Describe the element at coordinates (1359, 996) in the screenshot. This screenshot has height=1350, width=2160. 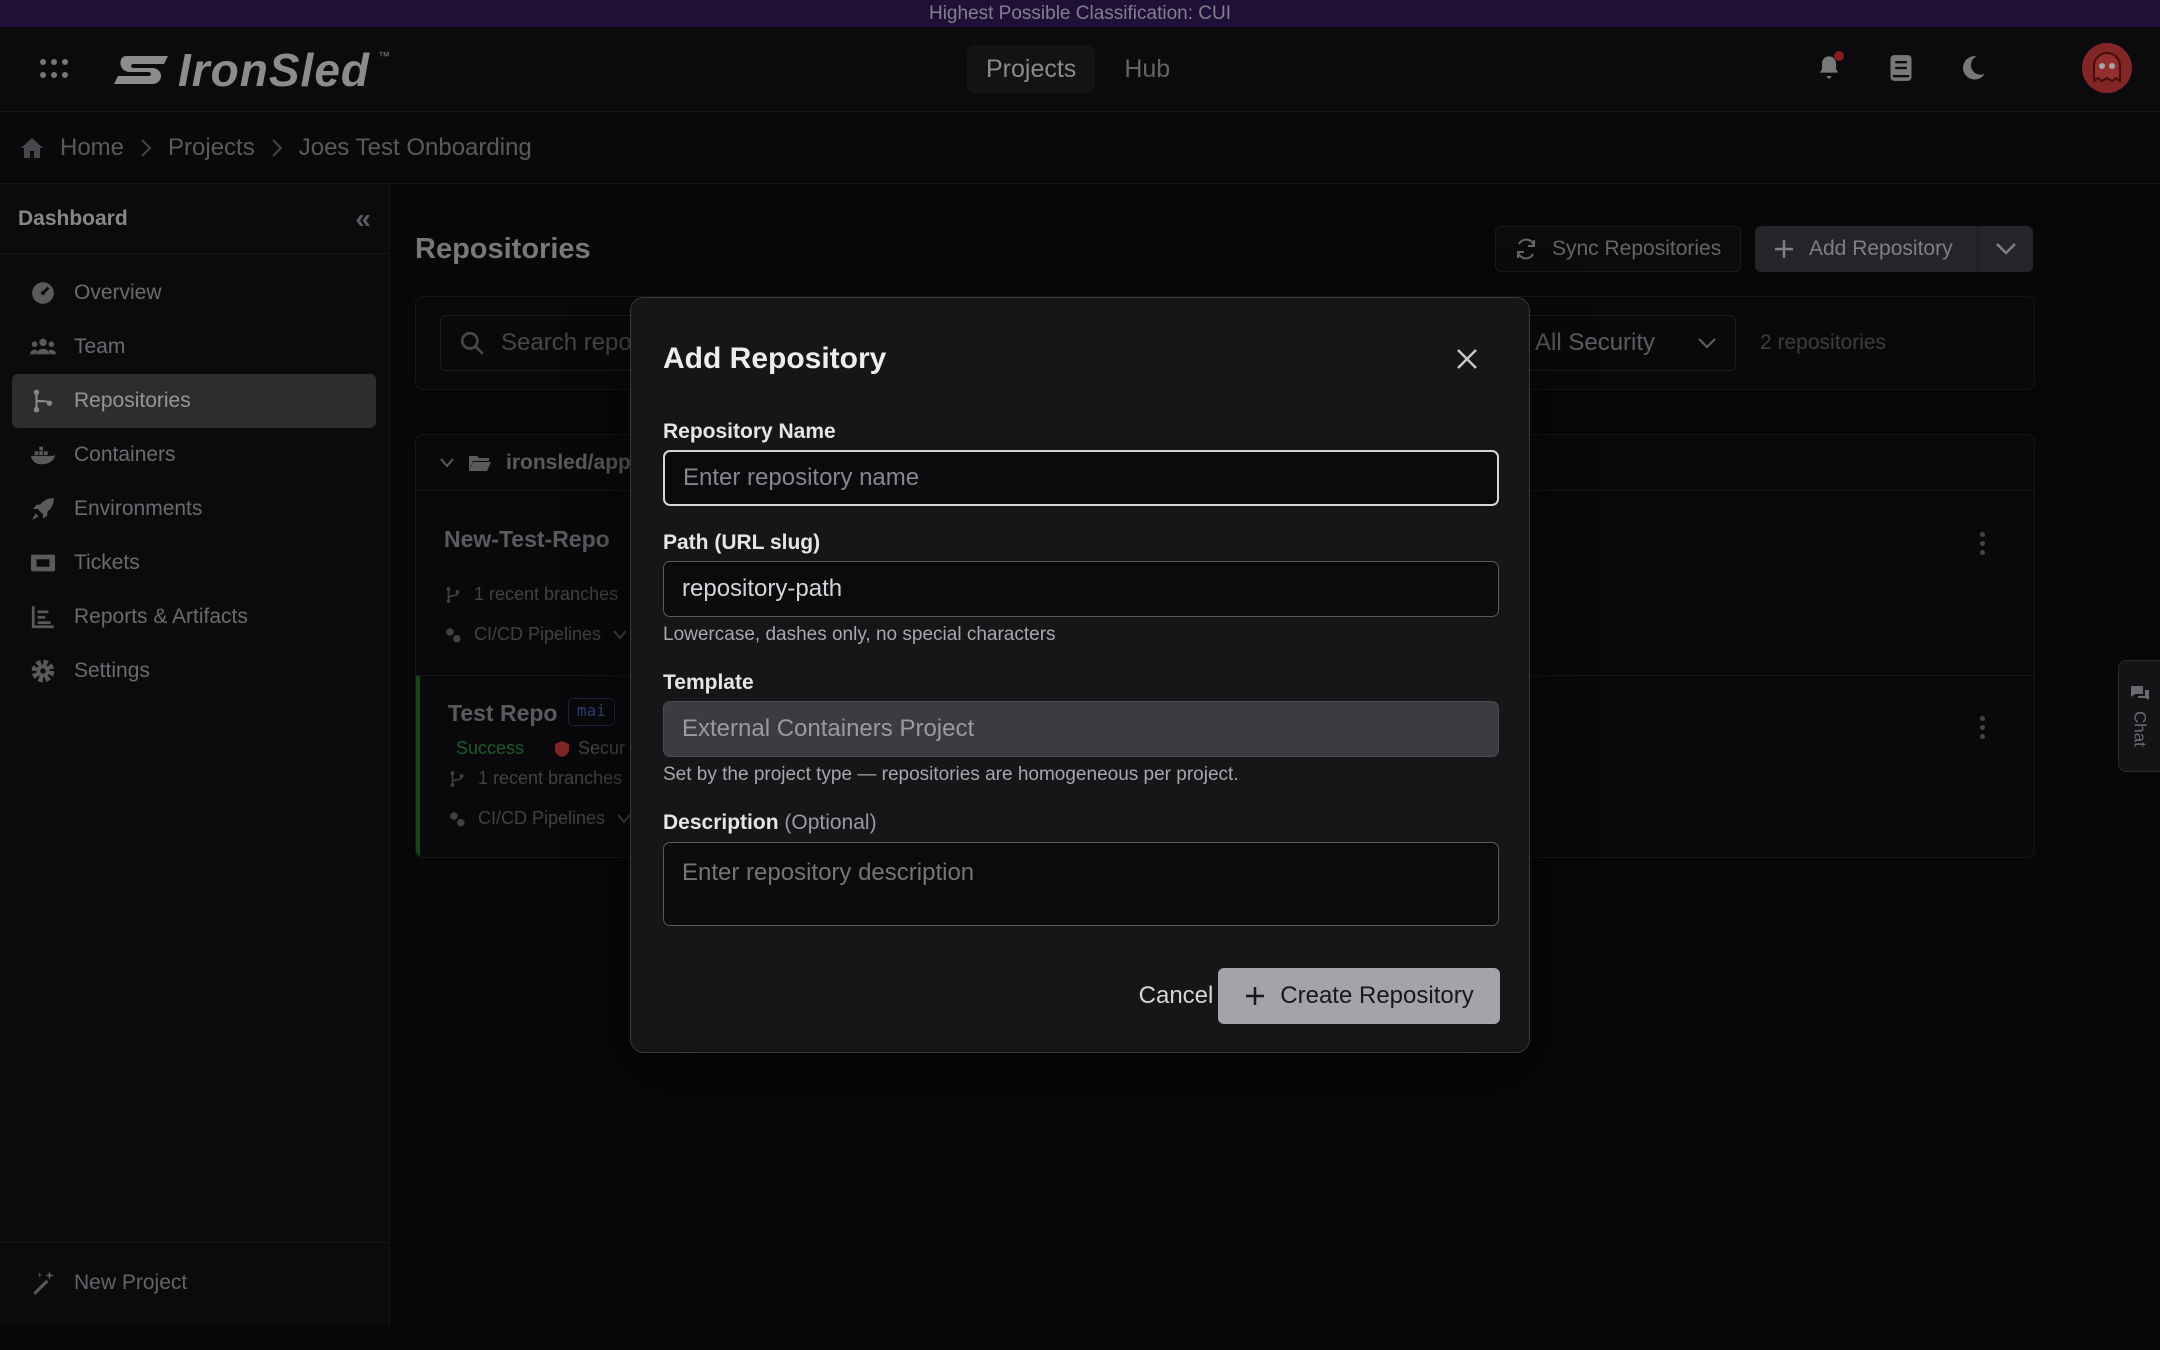
I see `create-repository-button: Create Repository` at that location.